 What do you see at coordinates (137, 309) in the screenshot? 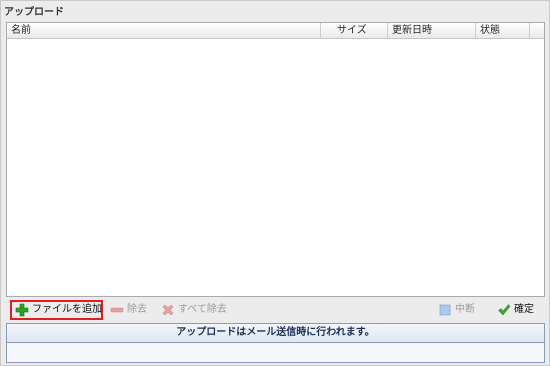
I see `remove-label: 除去` at bounding box center [137, 309].